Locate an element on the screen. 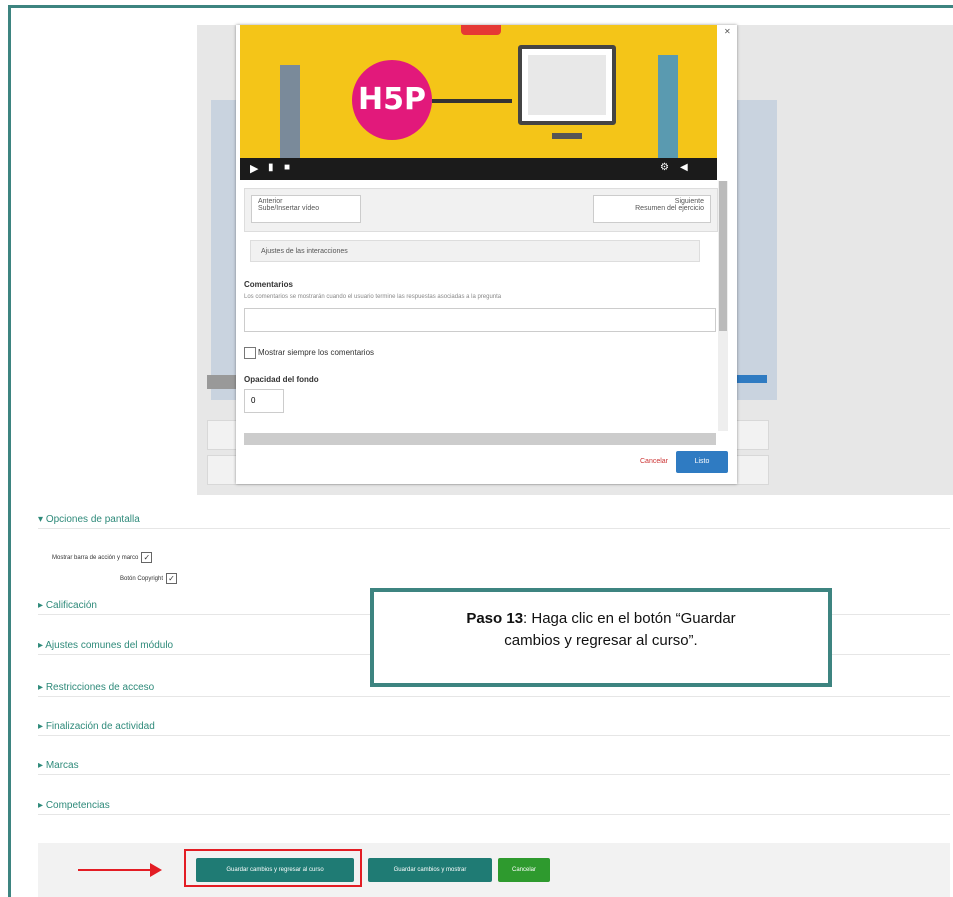  always-show-label: Mostrar siempre los comentarios is located at coordinates (316, 352).